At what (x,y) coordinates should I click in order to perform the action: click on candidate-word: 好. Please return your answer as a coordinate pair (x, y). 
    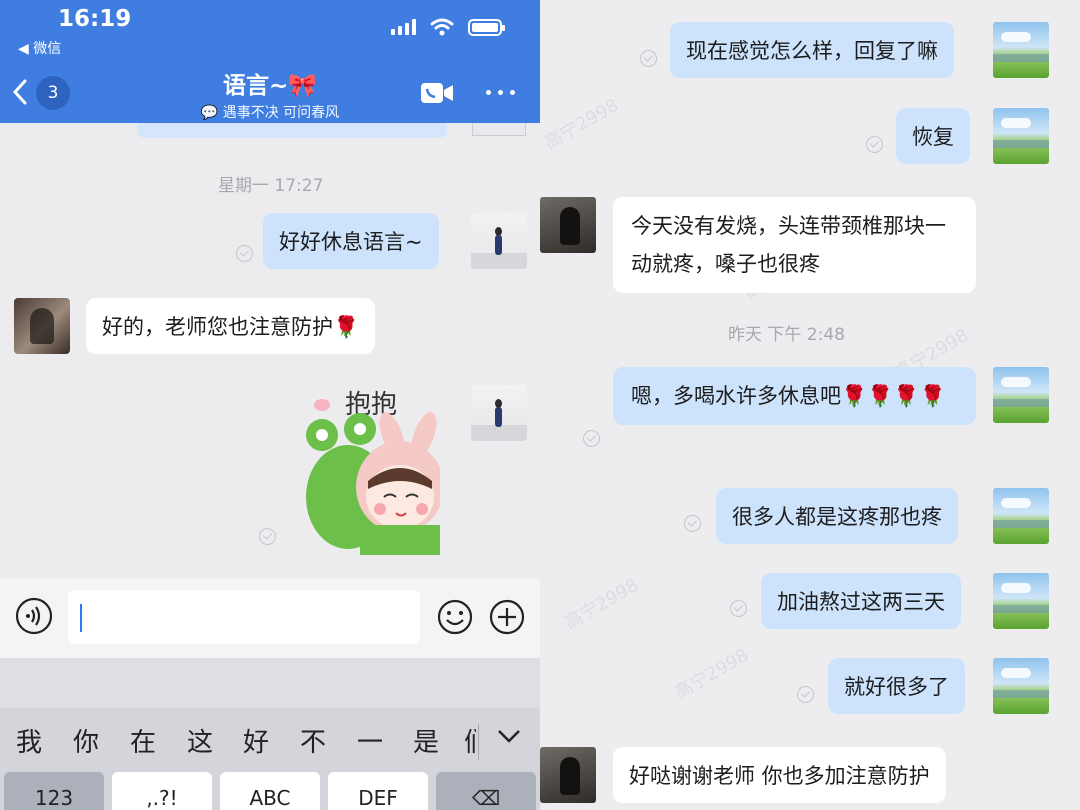
    Looking at the image, I should click on (256, 740).